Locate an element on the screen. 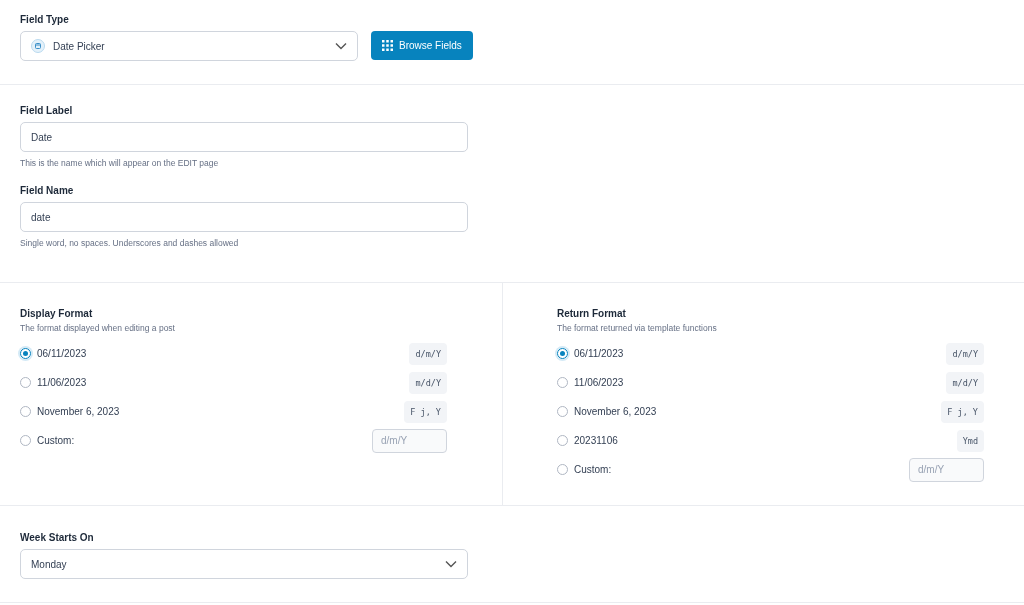  field-name-input: date is located at coordinates (244, 217).